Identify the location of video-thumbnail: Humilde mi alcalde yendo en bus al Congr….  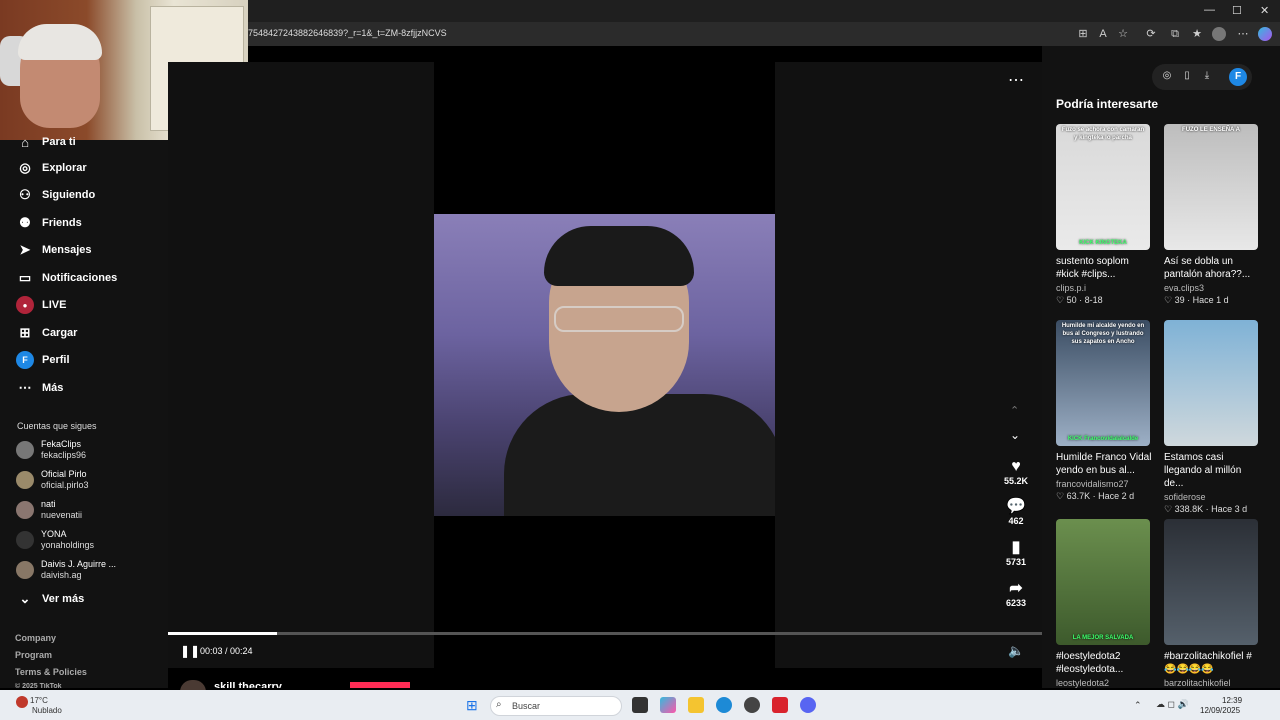
(1103, 383).